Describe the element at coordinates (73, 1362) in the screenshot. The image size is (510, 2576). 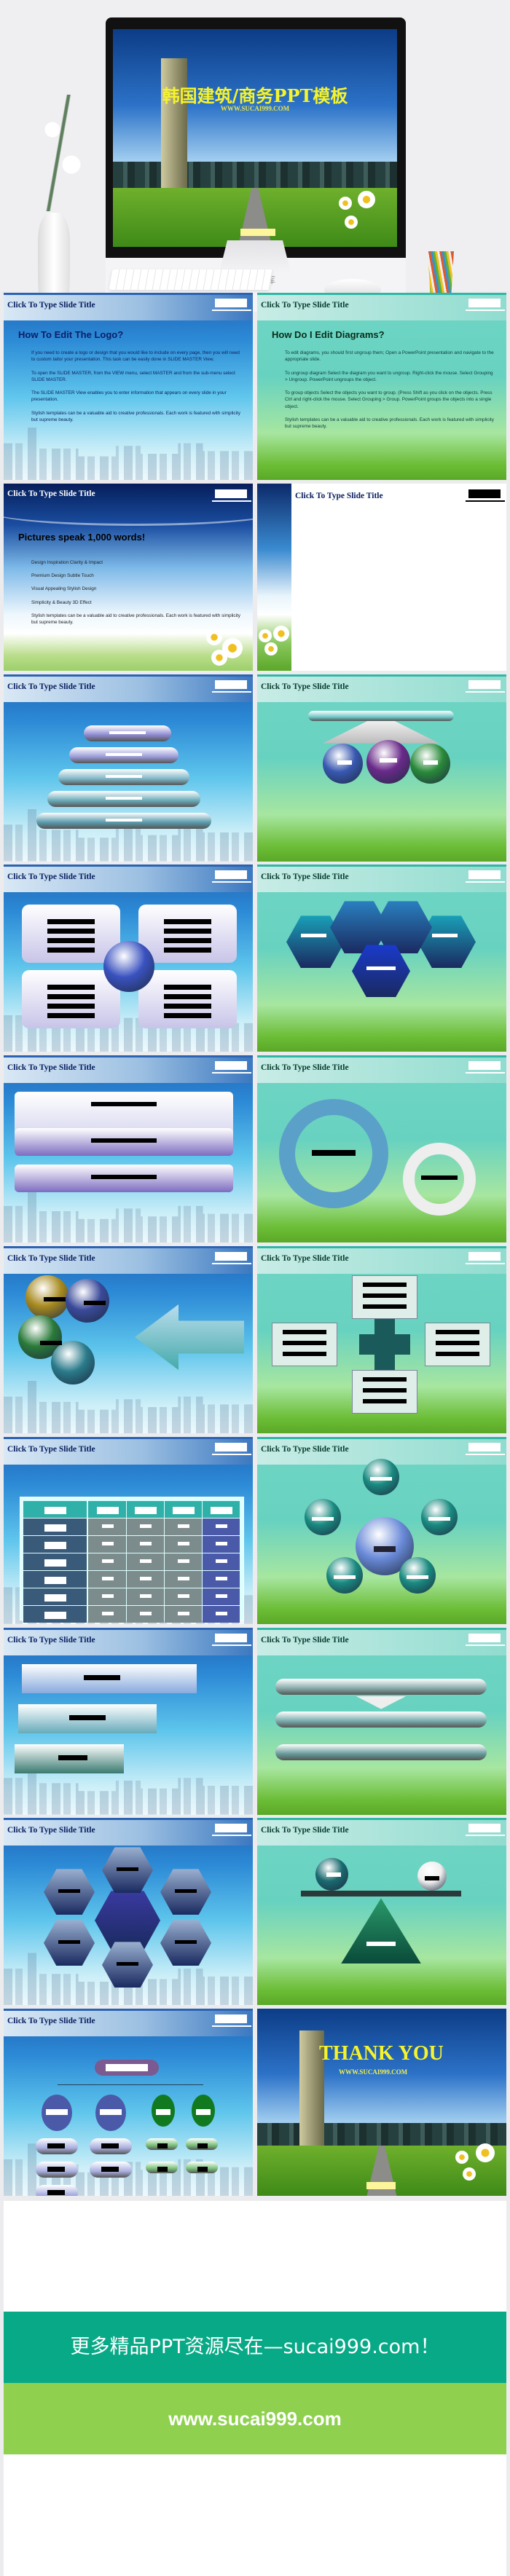
I see `sphere` at that location.